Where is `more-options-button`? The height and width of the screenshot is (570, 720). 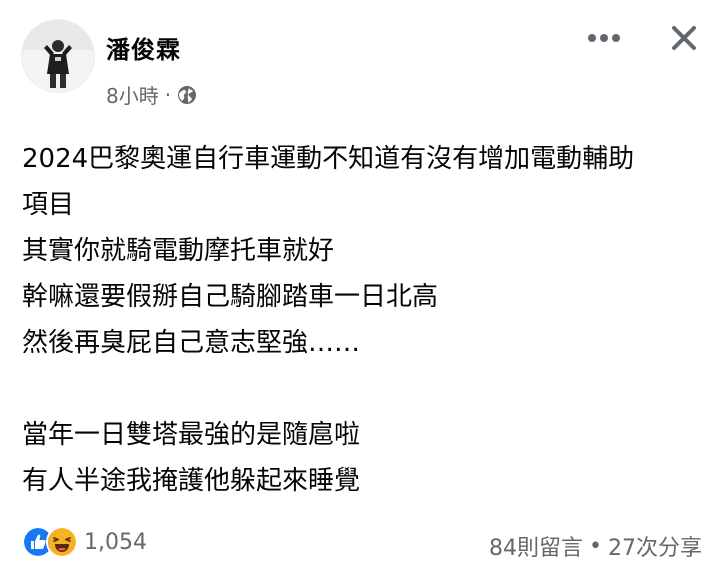 more-options-button is located at coordinates (604, 38).